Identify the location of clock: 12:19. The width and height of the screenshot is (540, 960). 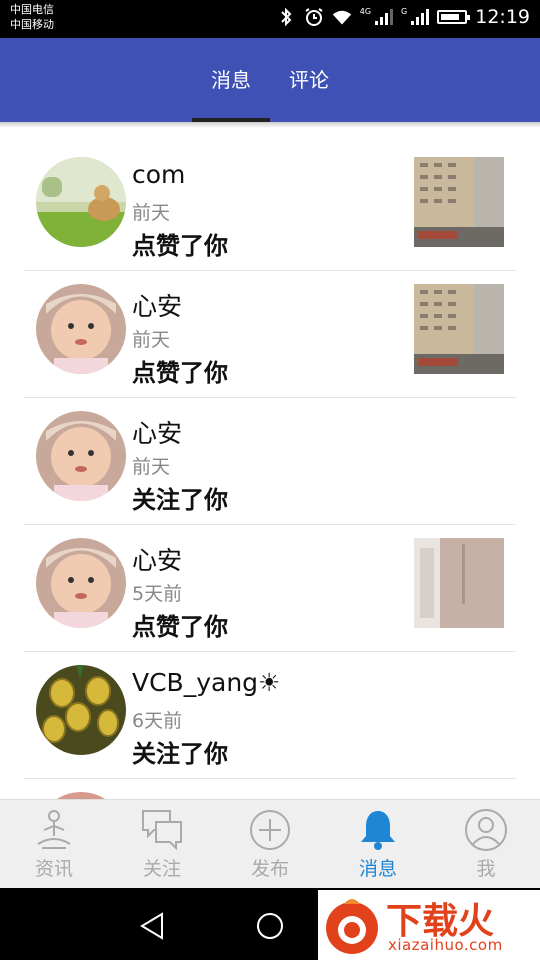
(502, 17).